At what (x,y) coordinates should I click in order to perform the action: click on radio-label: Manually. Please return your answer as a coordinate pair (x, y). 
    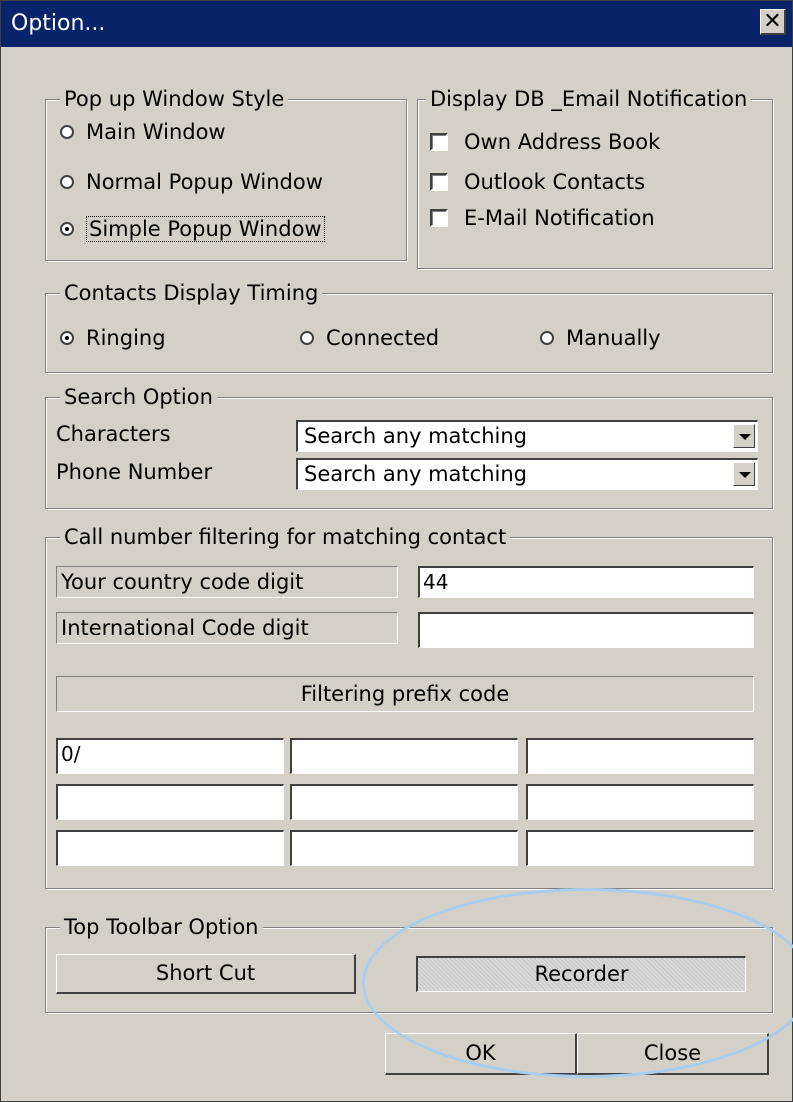
    Looking at the image, I should click on (613, 338).